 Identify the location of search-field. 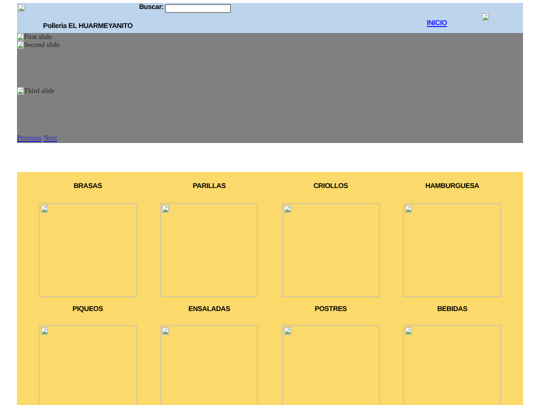
(197, 8).